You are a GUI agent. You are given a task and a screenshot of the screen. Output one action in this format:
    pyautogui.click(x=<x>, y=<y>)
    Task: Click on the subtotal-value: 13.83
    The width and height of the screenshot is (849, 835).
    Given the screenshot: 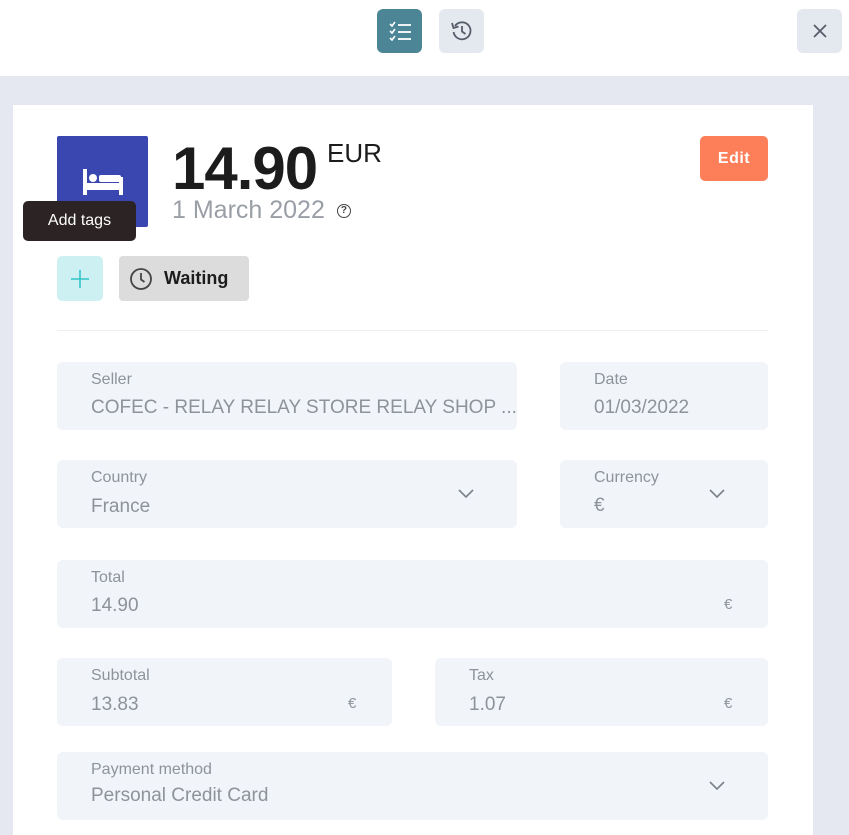 What is the action you would take?
    pyautogui.click(x=115, y=704)
    